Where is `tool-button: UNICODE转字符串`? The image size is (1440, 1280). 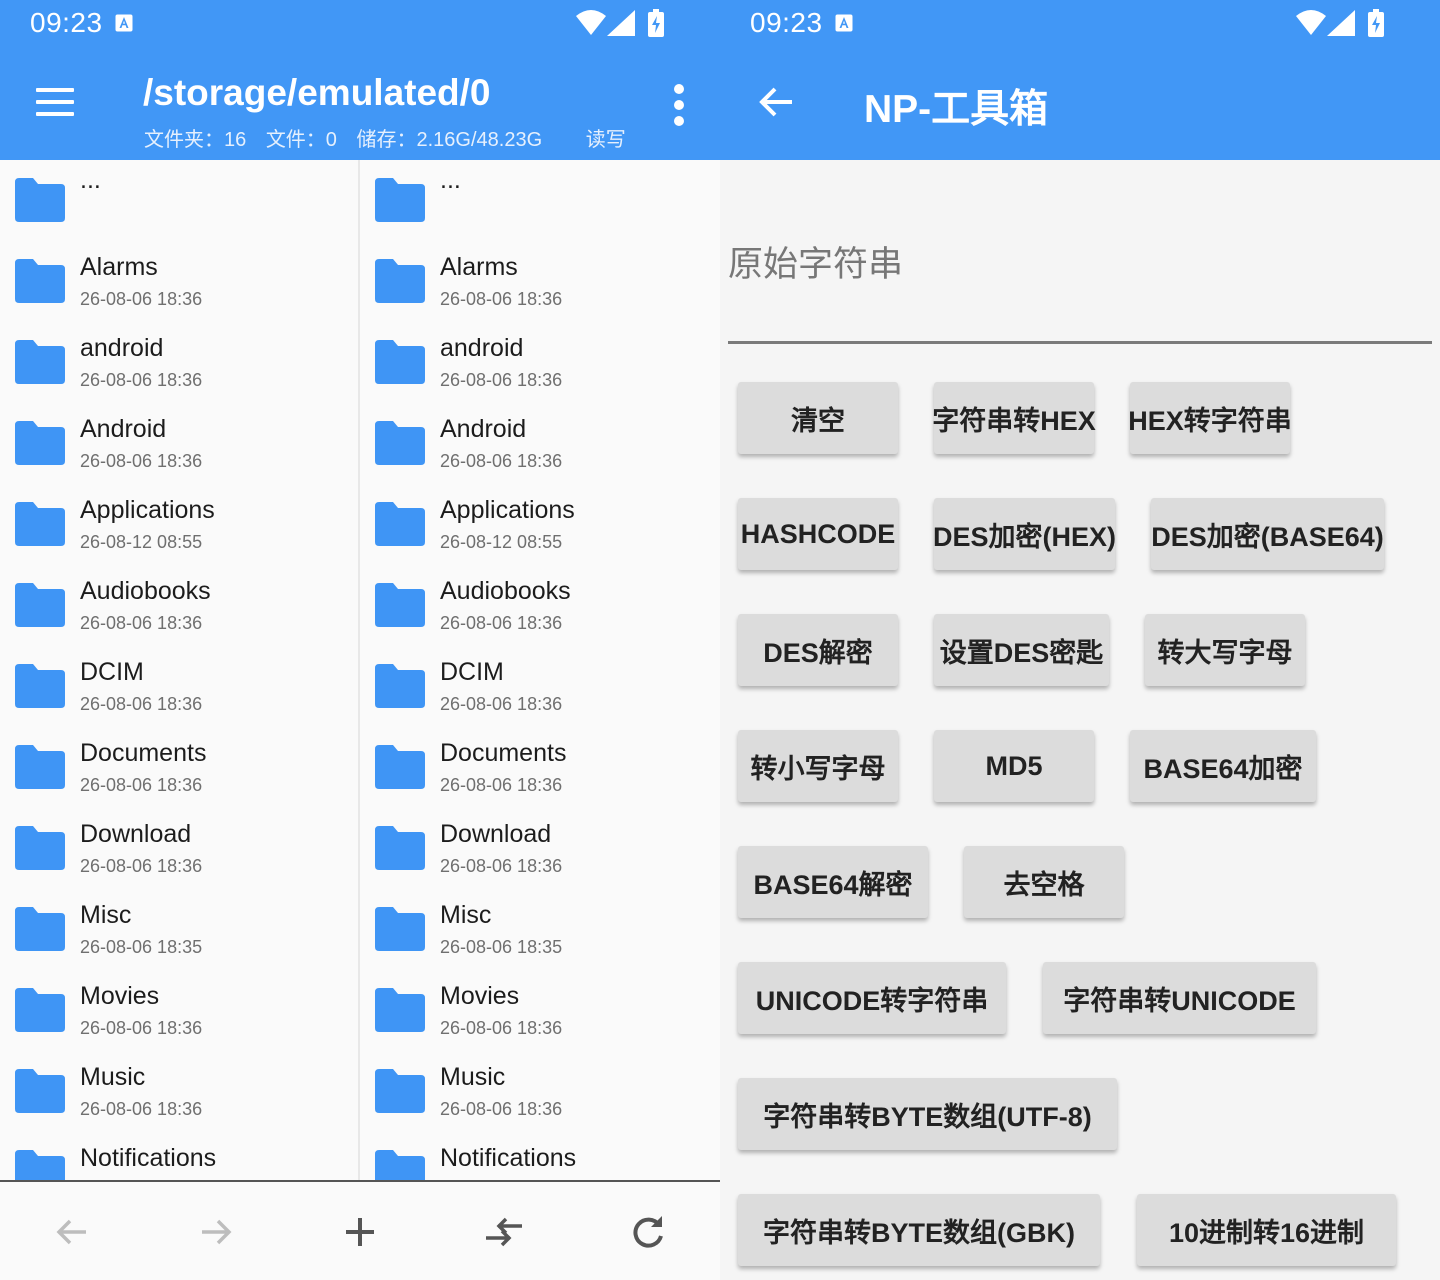 tool-button: UNICODE转字符串 is located at coordinates (872, 998).